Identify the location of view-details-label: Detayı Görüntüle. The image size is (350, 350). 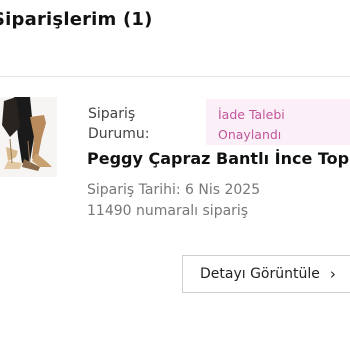
(260, 274).